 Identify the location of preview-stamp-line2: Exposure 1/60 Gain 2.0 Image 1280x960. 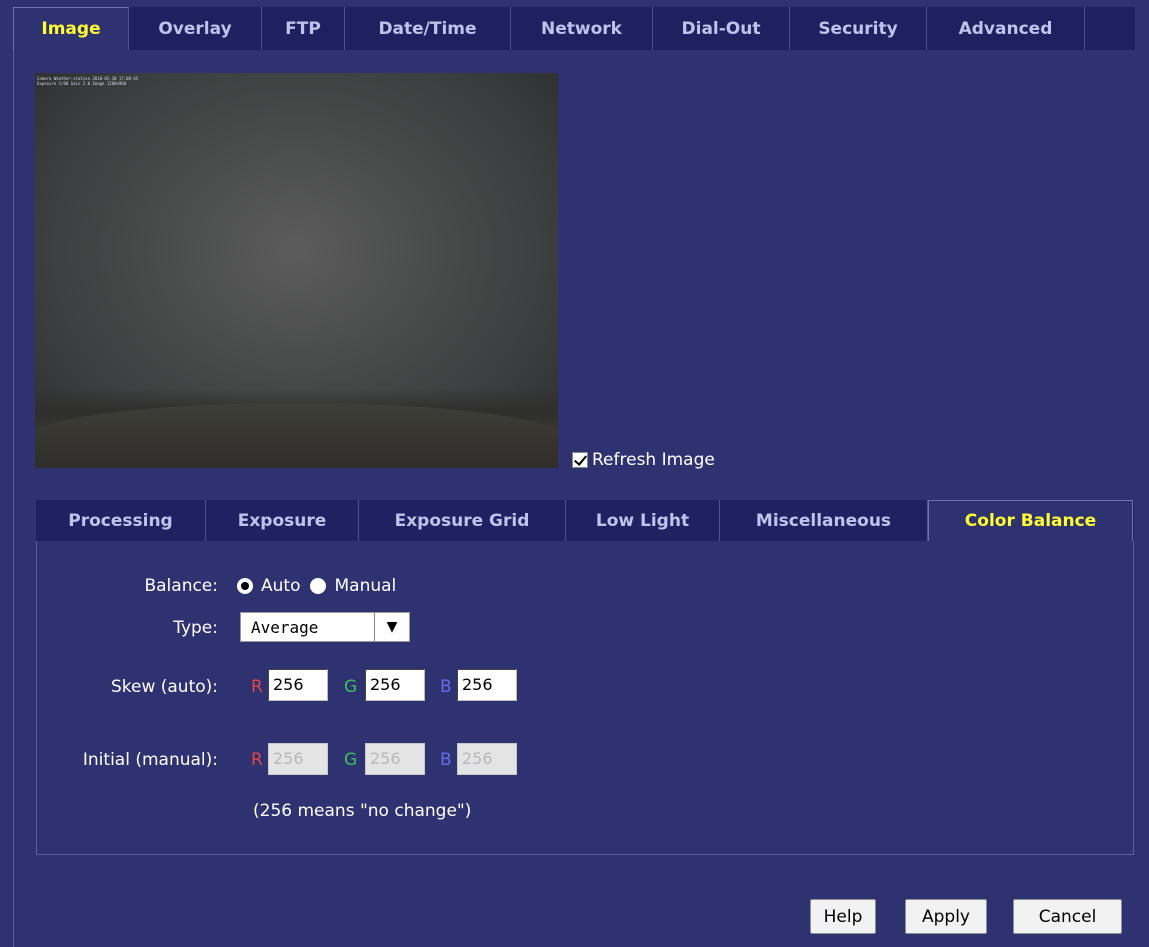
(82, 83).